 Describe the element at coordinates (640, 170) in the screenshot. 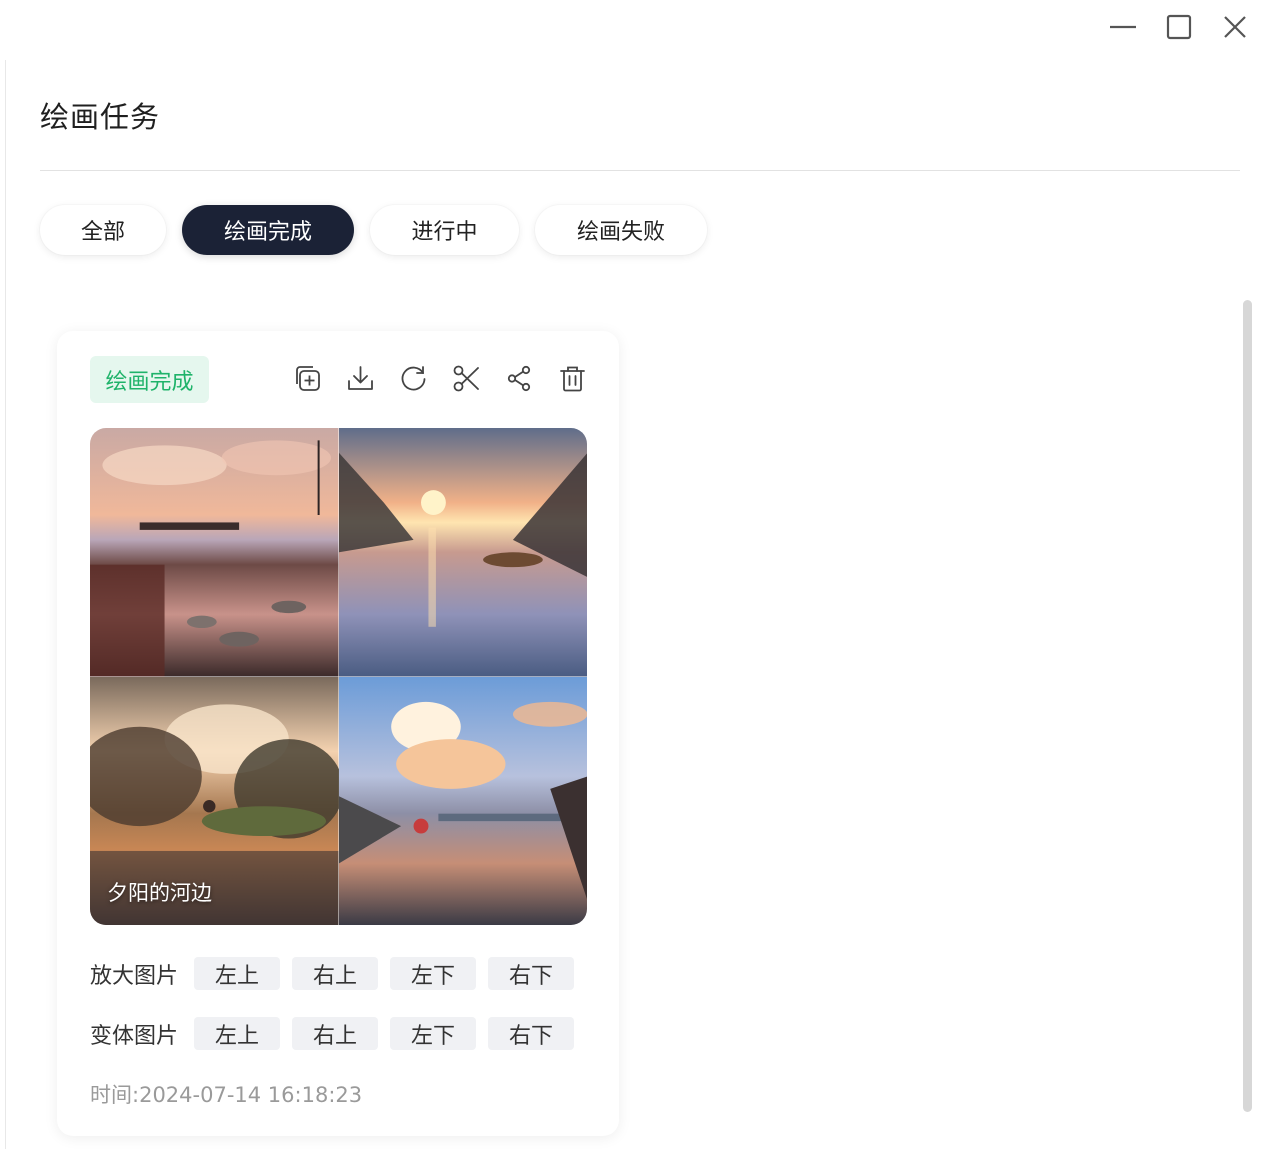

I see `title-divider` at that location.